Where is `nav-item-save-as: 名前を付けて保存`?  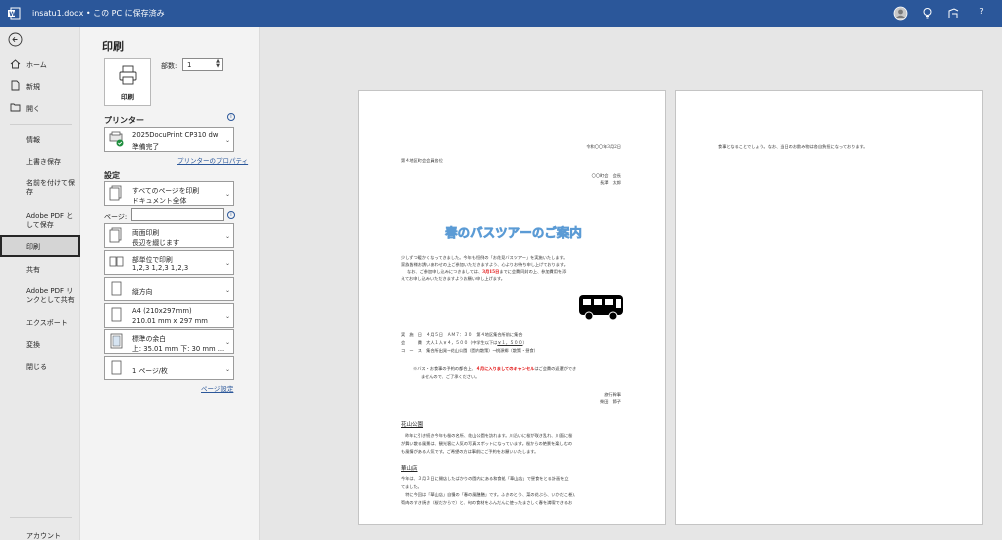
nav-item-save-as: 名前を付けて保存 is located at coordinates (40, 187).